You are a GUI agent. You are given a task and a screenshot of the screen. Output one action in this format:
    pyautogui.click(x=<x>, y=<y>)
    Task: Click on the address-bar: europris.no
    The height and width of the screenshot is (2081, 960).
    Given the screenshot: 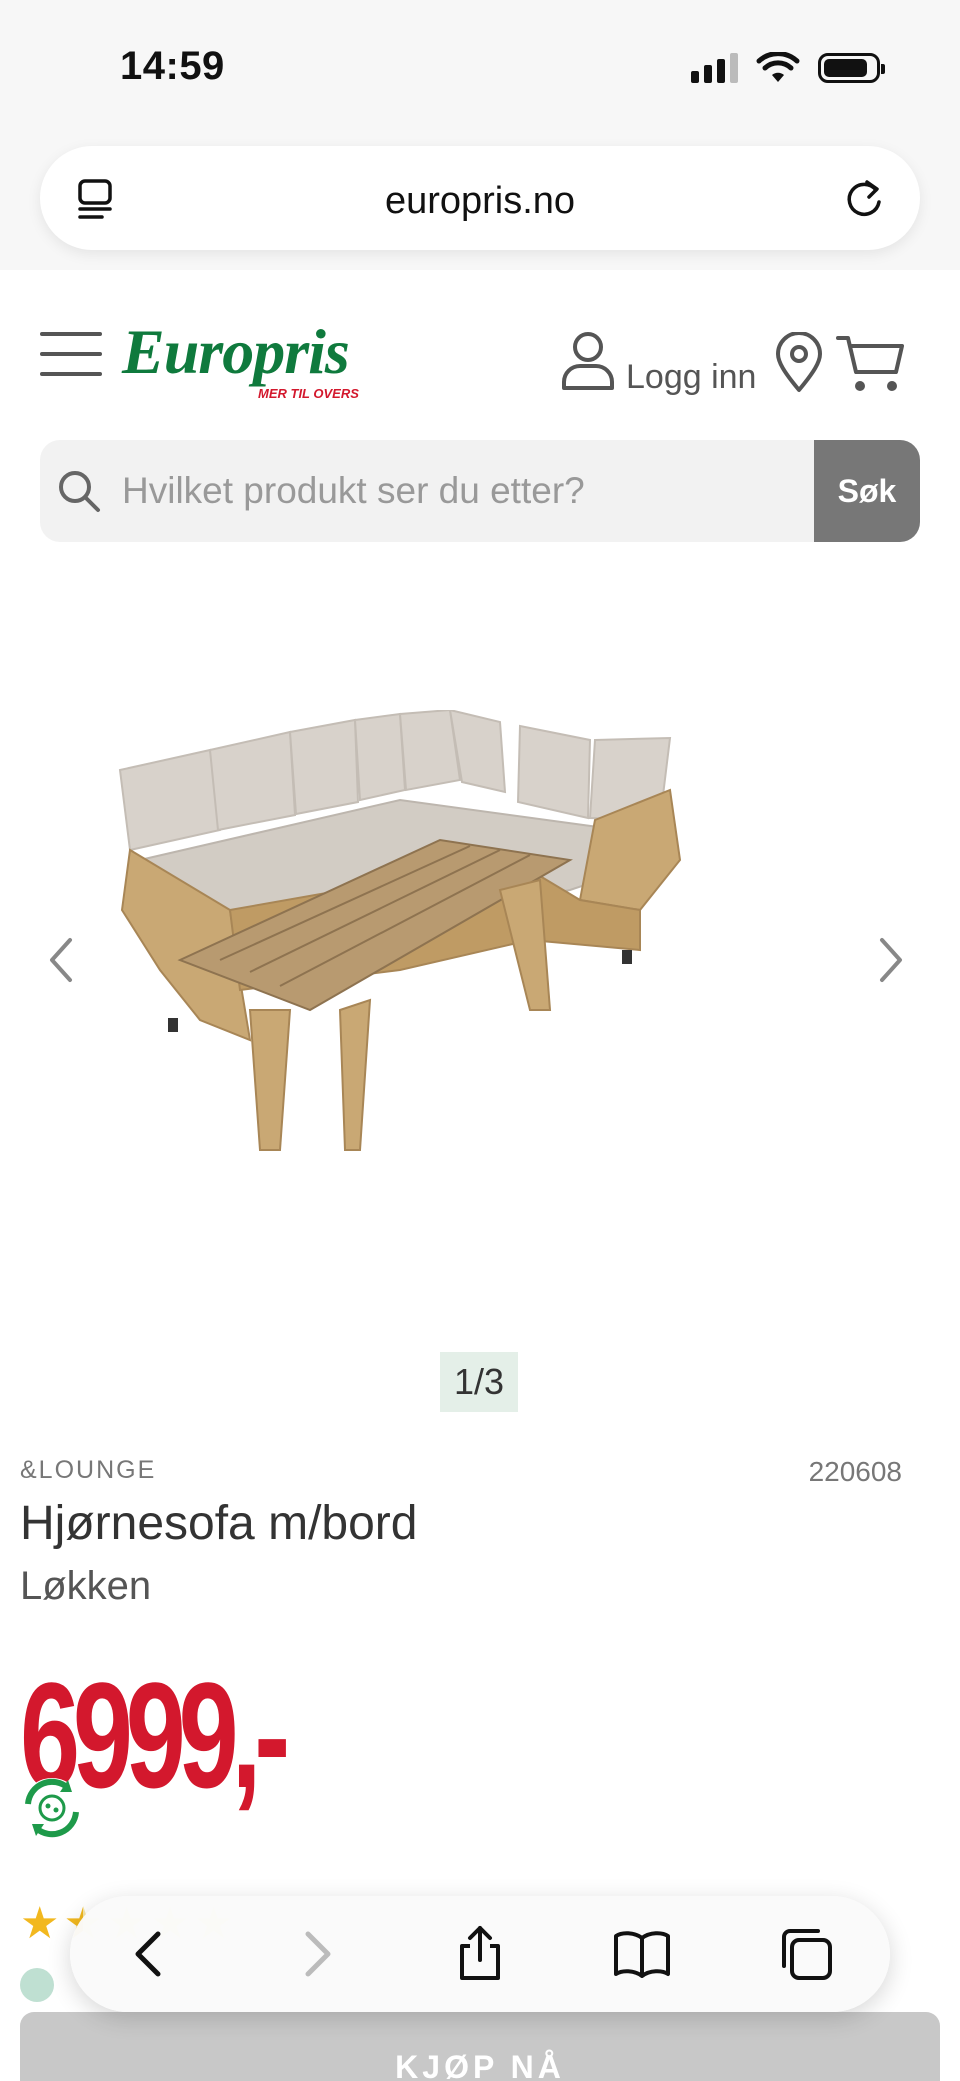 What is the action you would take?
    pyautogui.click(x=480, y=198)
    